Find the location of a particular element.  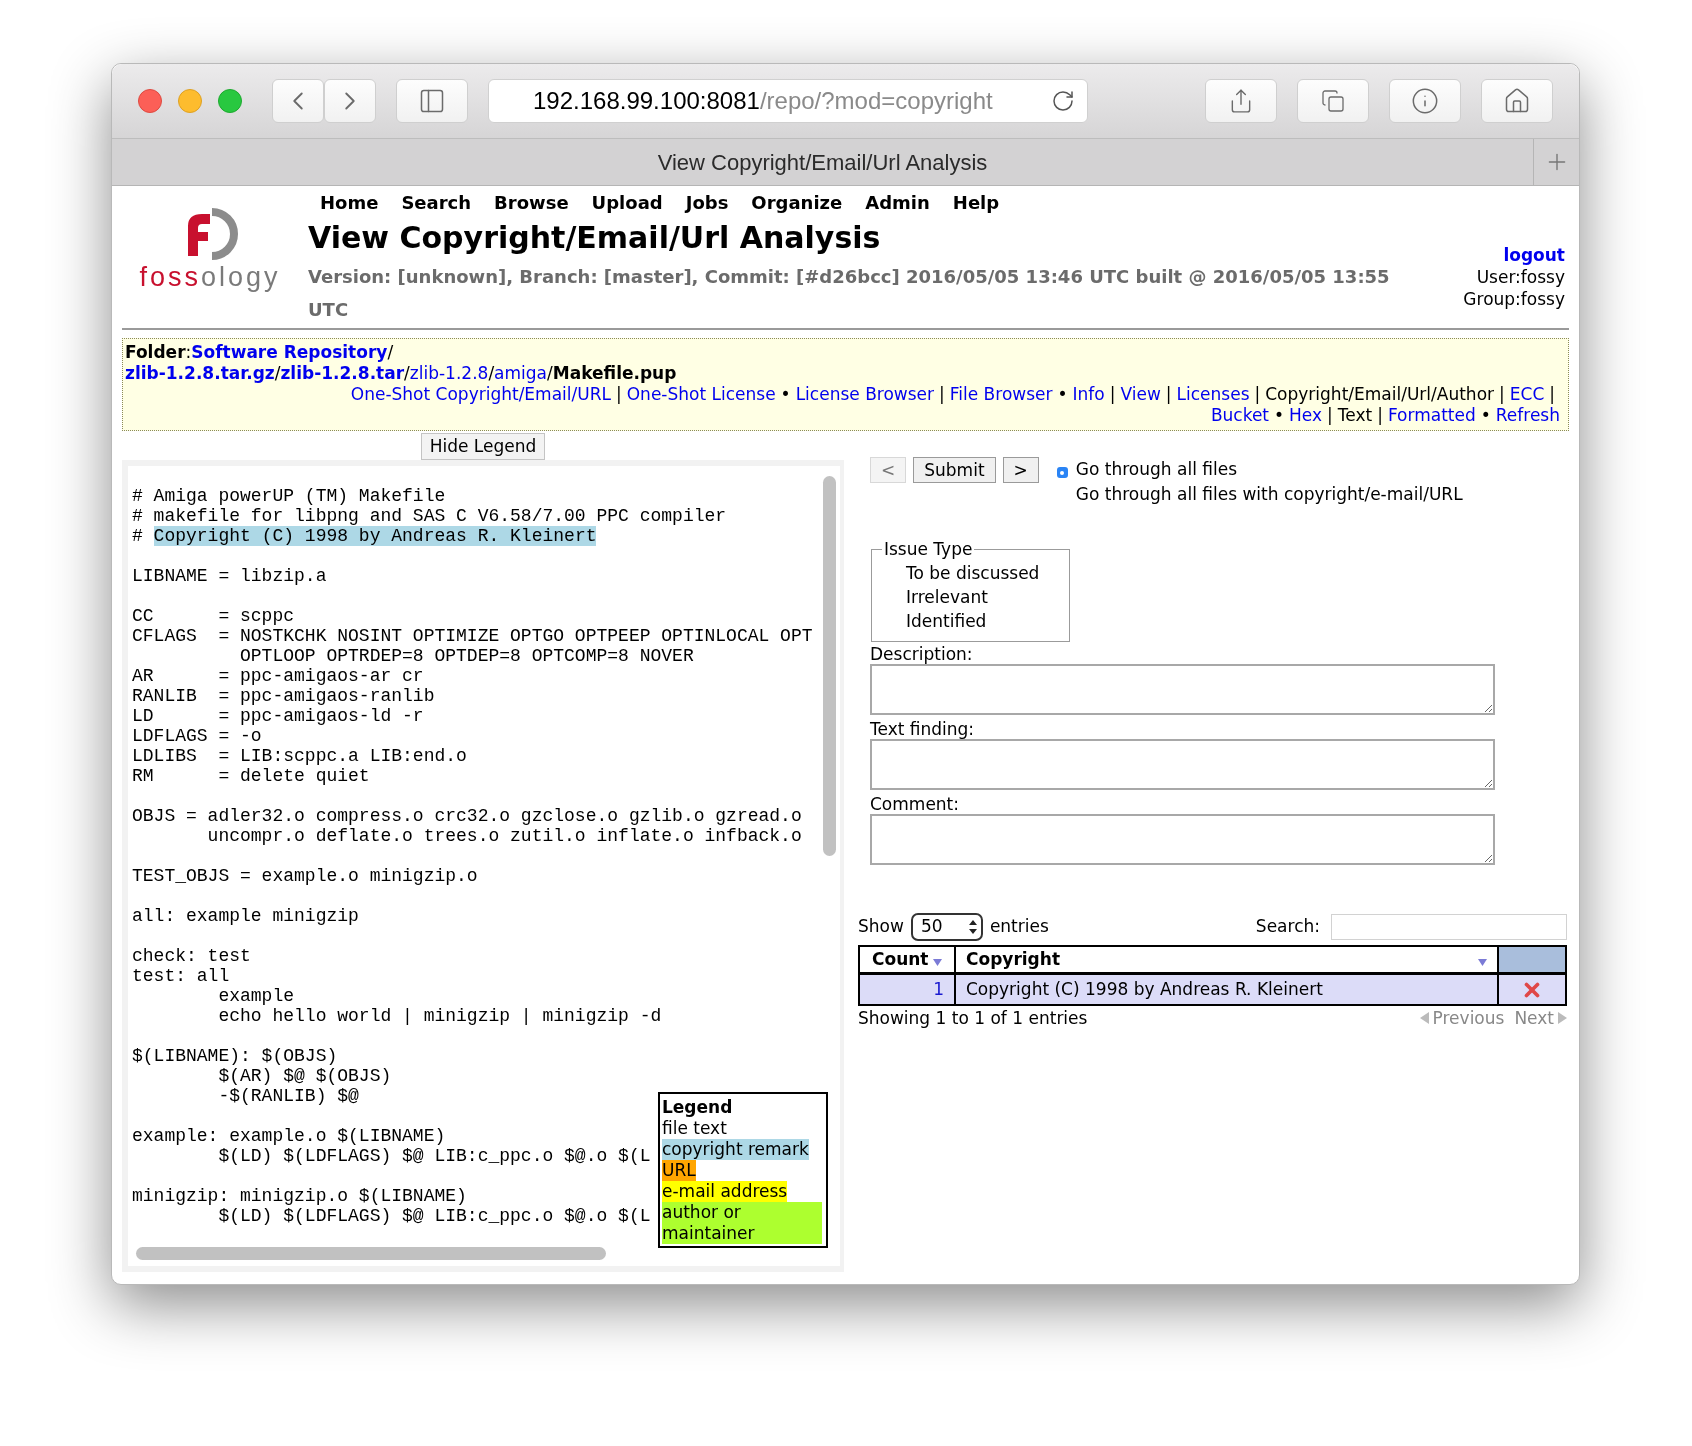

home-icon is located at coordinates (1517, 101).